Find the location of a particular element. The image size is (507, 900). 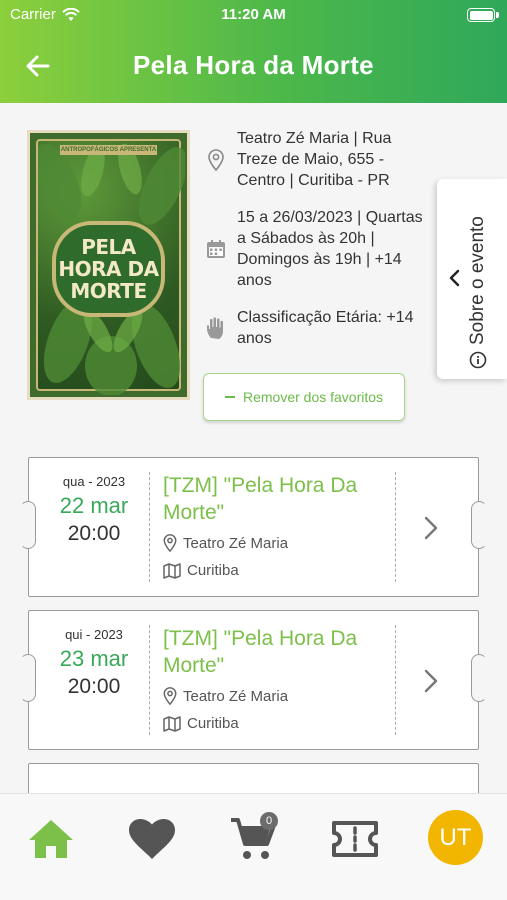

bottom-tab-bar: 0 UT is located at coordinates (253, 846).